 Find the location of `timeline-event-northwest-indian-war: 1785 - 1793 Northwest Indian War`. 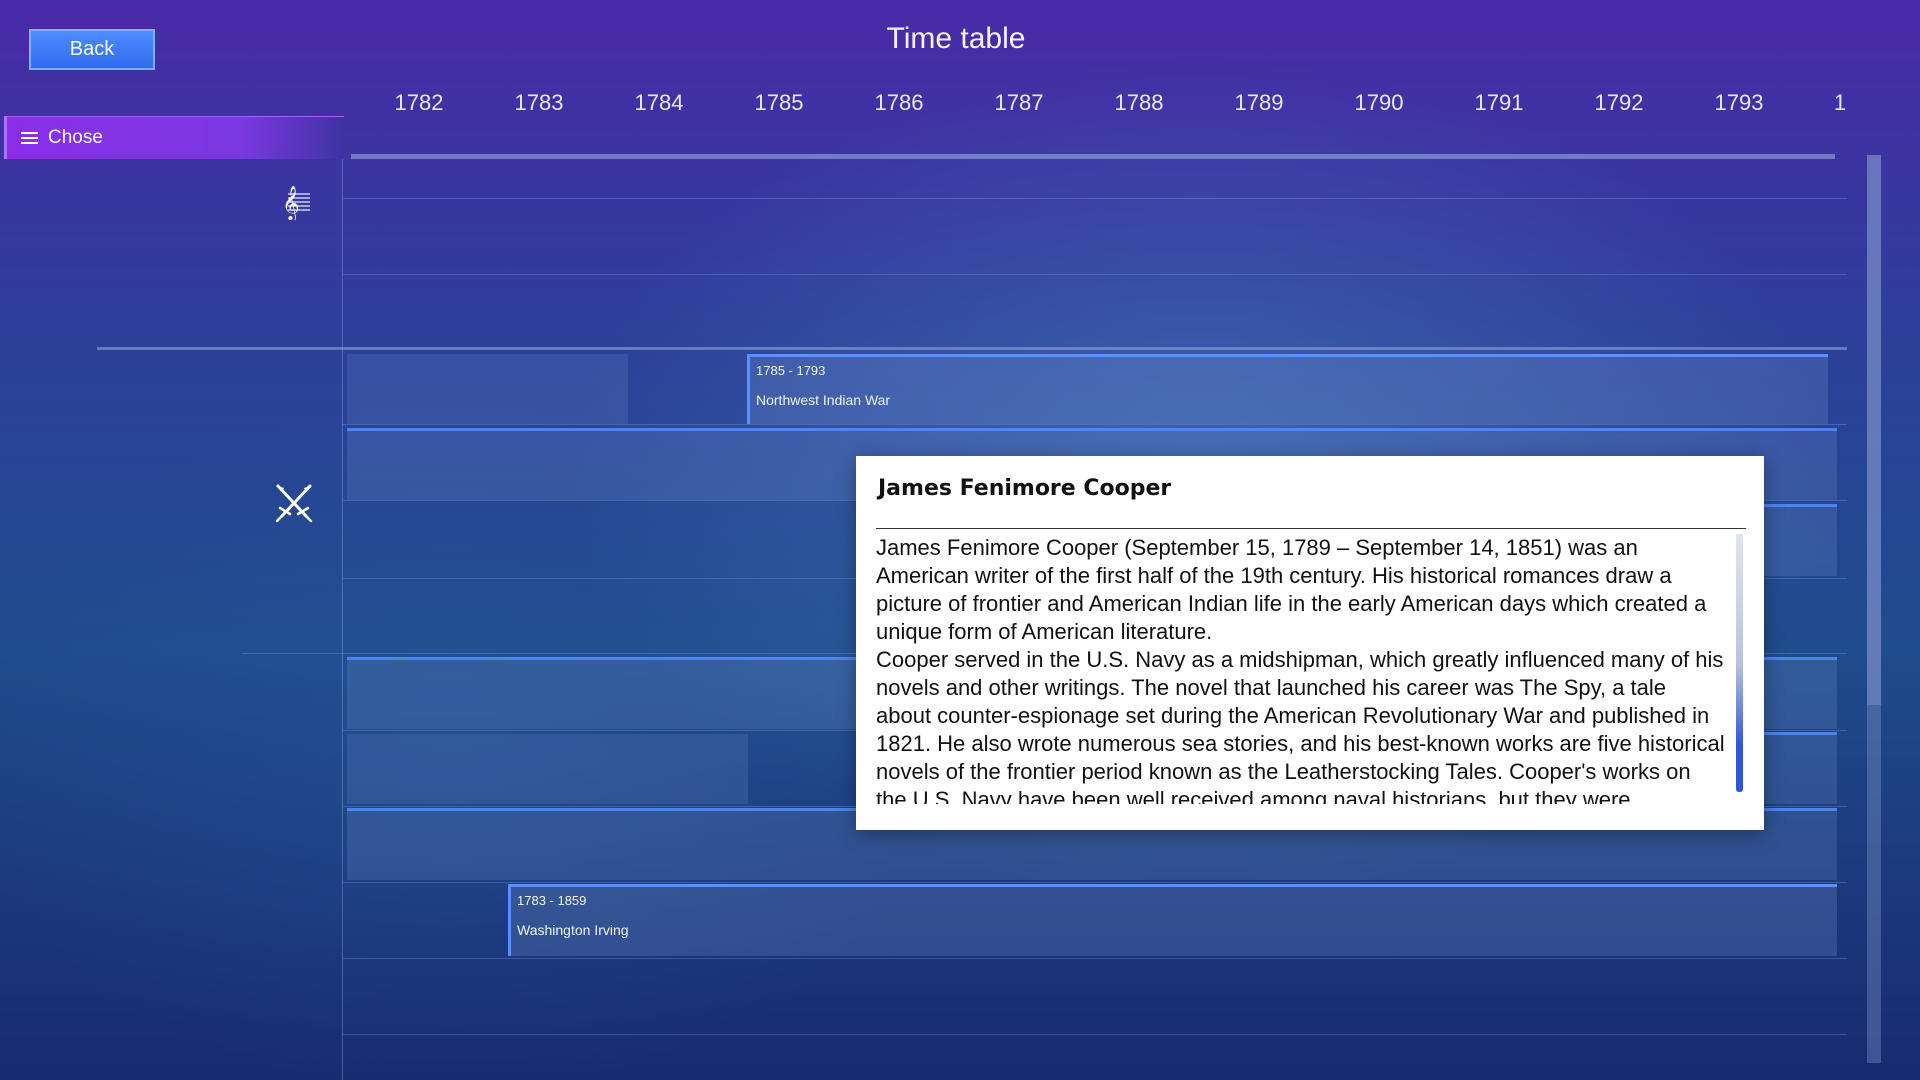

timeline-event-northwest-indian-war: 1785 - 1793 Northwest Indian War is located at coordinates (1287, 389).